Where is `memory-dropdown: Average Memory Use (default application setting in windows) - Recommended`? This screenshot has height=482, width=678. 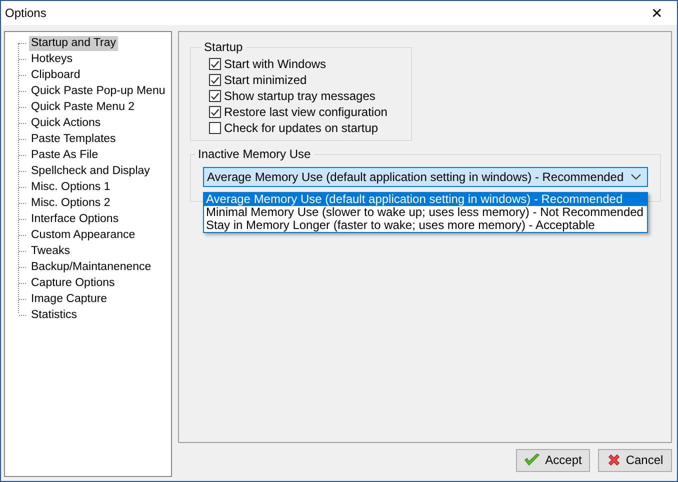 memory-dropdown: Average Memory Use (default application setting in windows) - Recommended is located at coordinates (425, 177).